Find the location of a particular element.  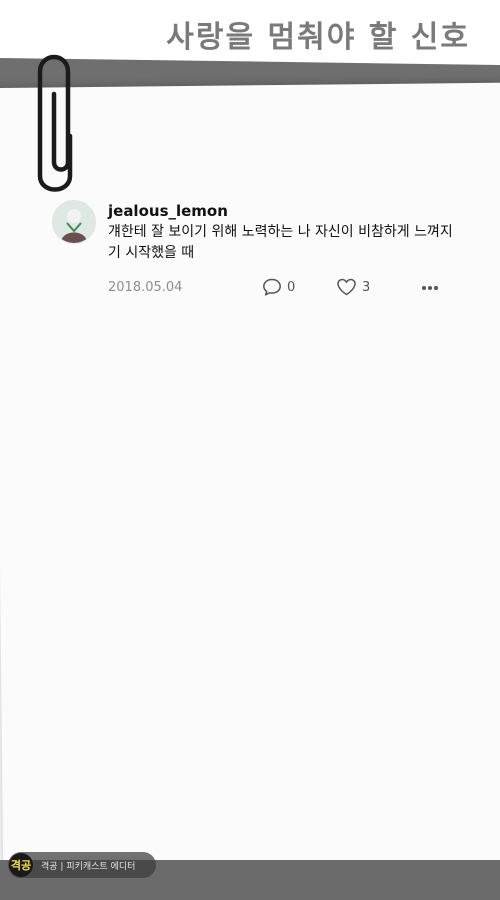

paperclip-icon is located at coordinates (55, 123).